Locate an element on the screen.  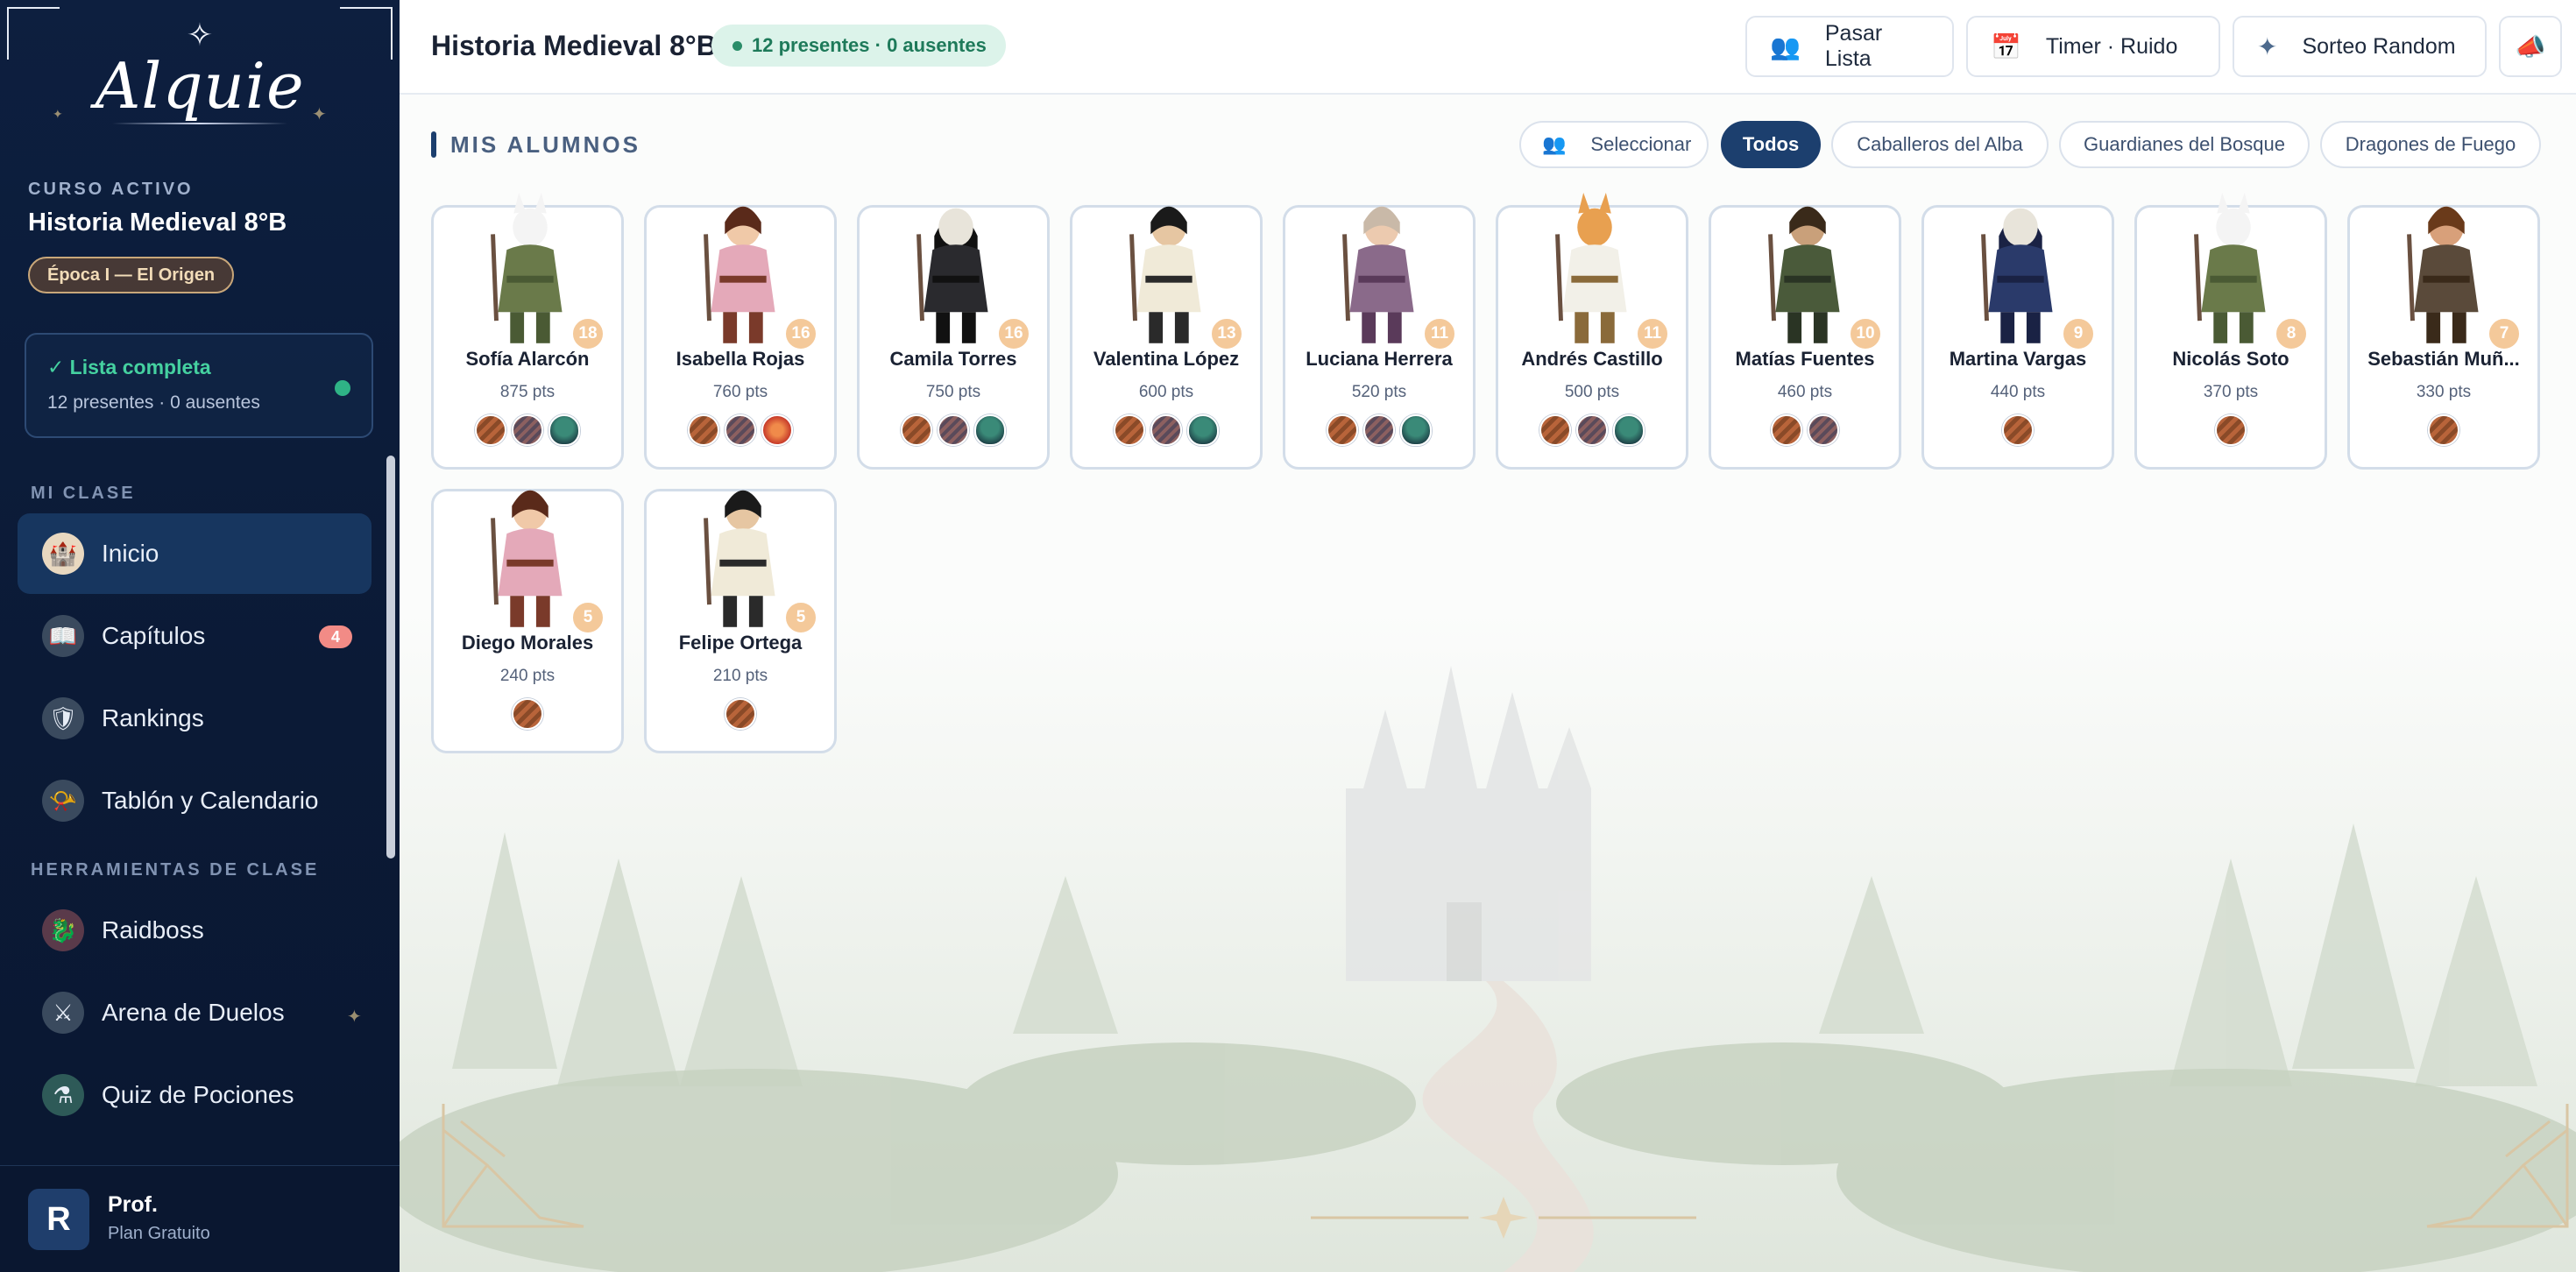
student-card: 5 Felipe Ortega 210 pts is located at coordinates (740, 621).